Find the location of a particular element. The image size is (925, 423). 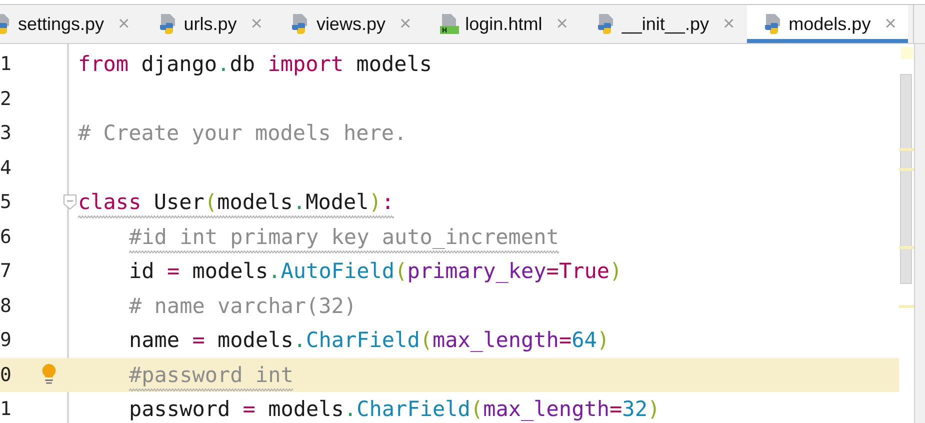

line-number: 2 is located at coordinates (6, 99).